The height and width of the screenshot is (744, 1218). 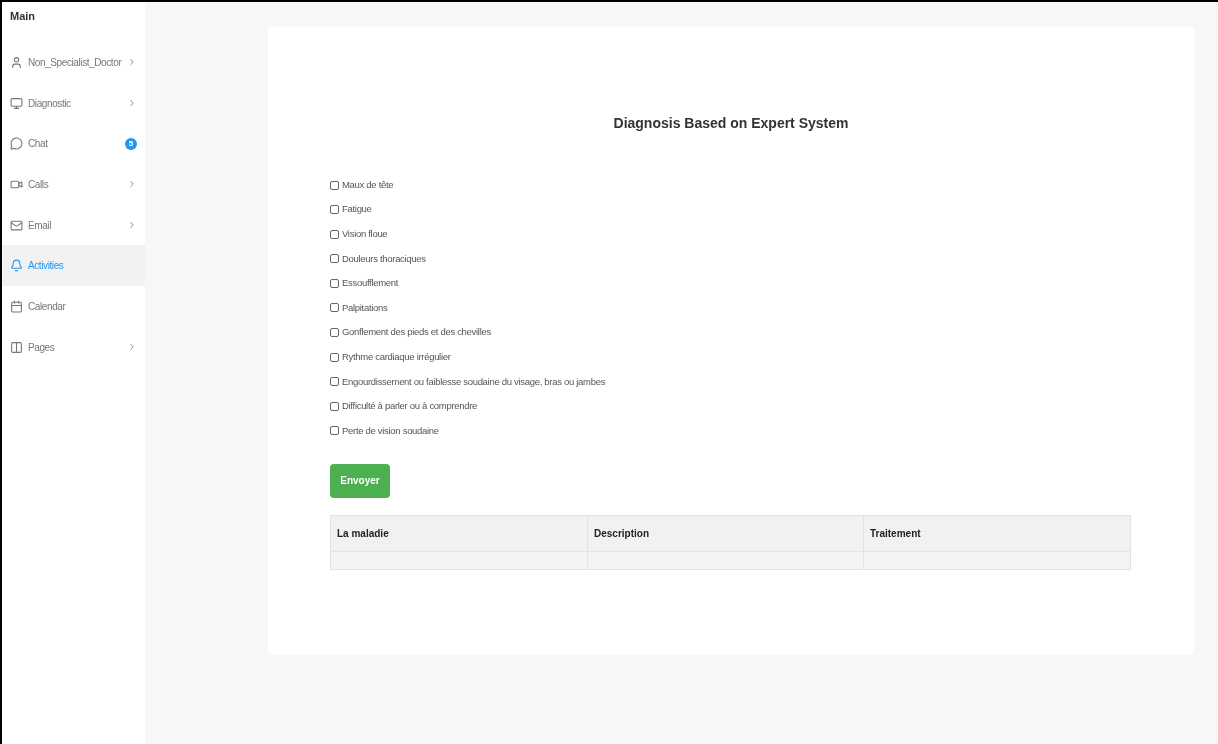 What do you see at coordinates (384, 258) in the screenshot?
I see `checkbox-label: Douleurs thoraciques` at bounding box center [384, 258].